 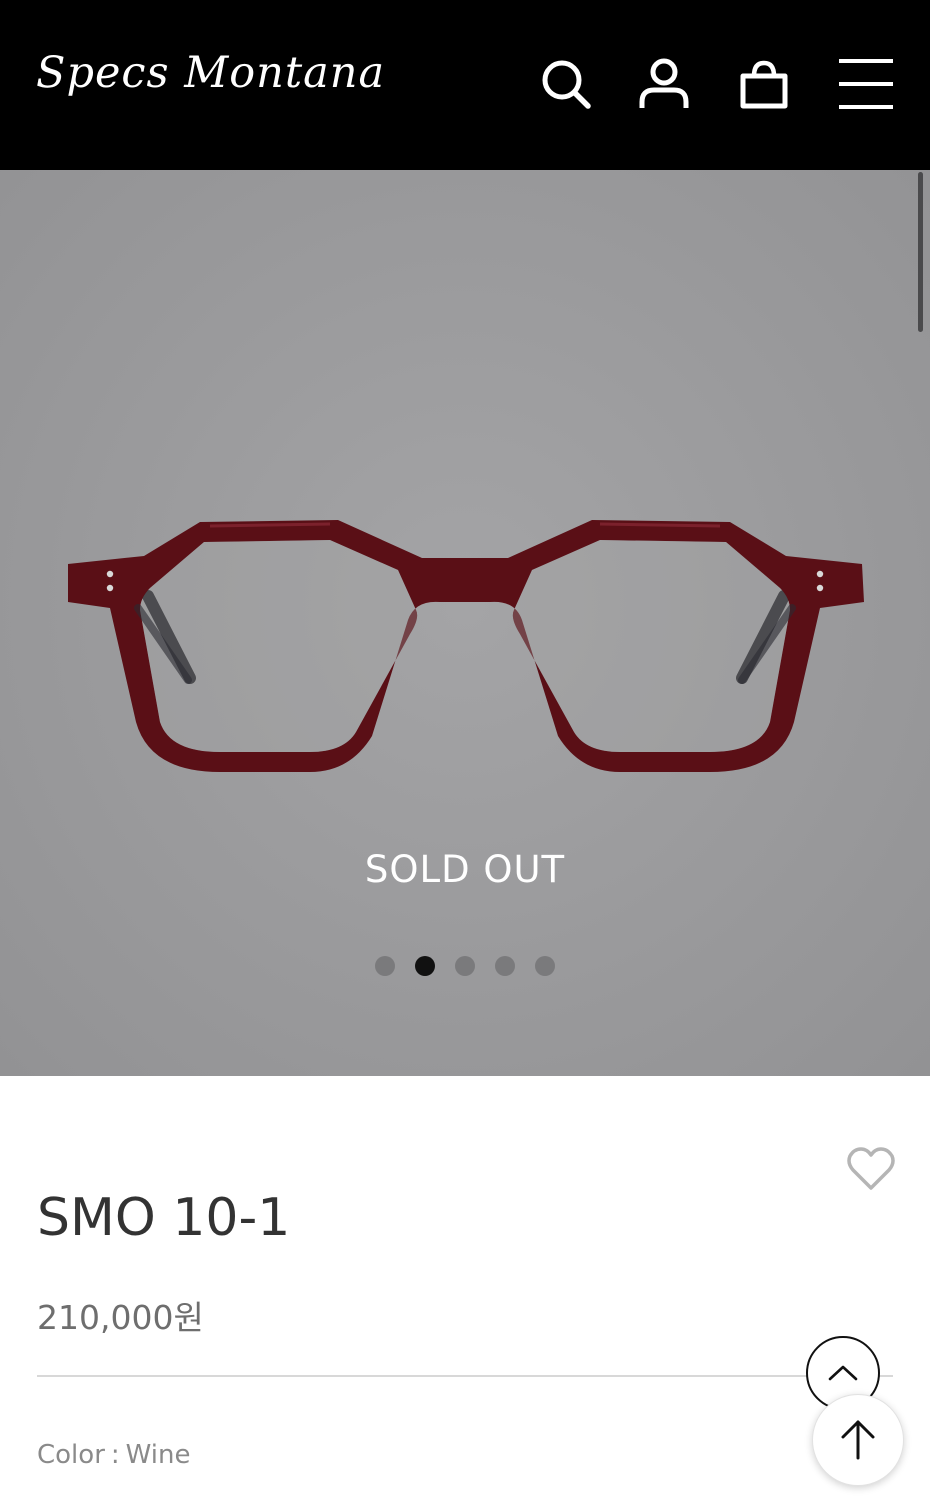 I want to click on back-to-top-button, so click(x=858, y=1440).